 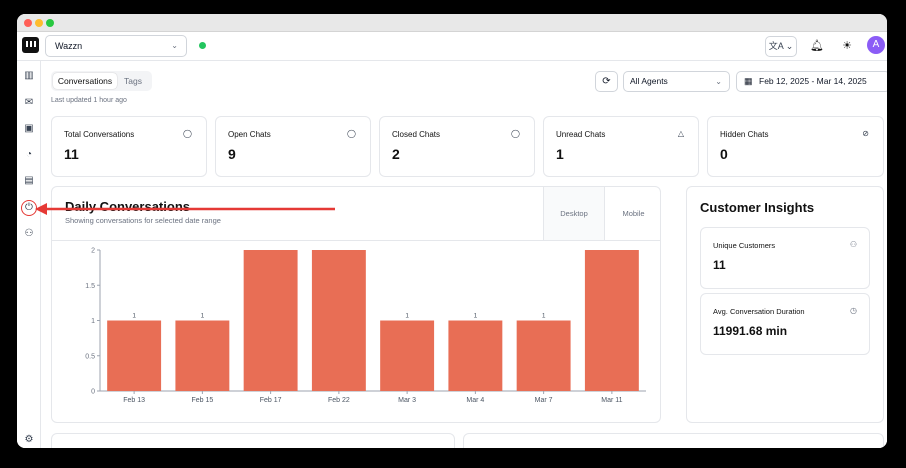 I want to click on stat-card-open: Open Chats 9 ◯, so click(x=293, y=146).